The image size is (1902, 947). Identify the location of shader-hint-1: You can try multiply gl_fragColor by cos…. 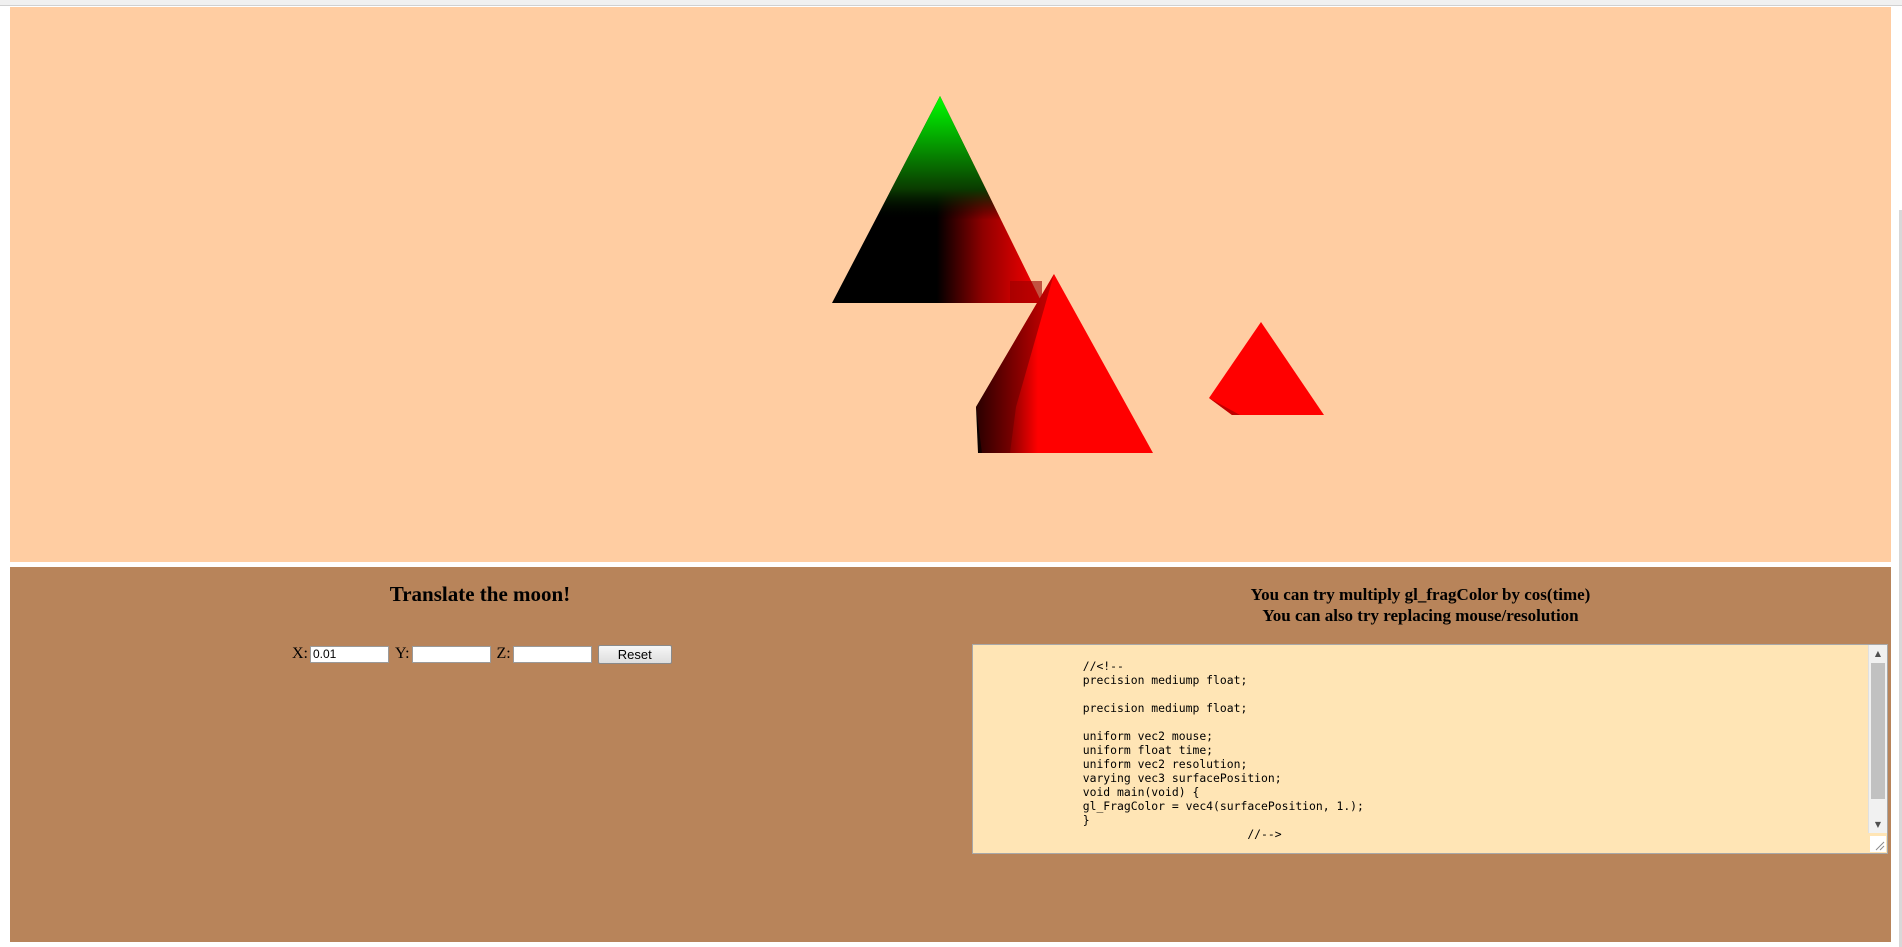
(1420, 594).